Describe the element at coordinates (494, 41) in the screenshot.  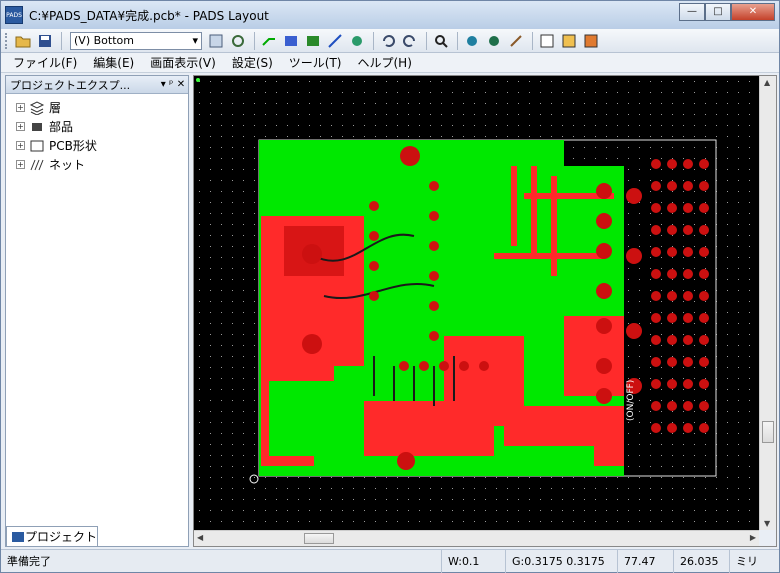
I see `verify-icon` at that location.